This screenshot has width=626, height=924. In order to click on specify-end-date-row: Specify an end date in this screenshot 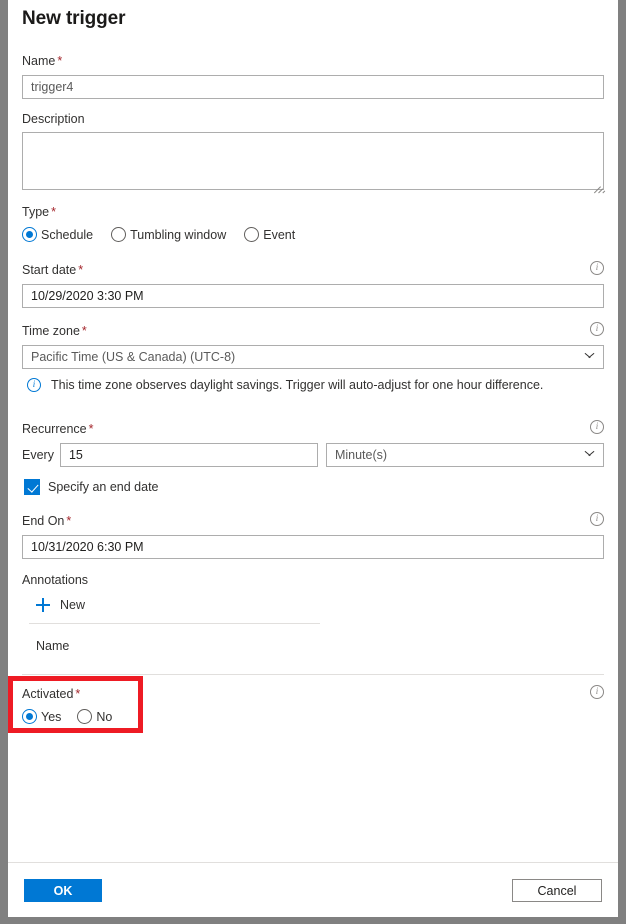, I will do `click(91, 487)`.